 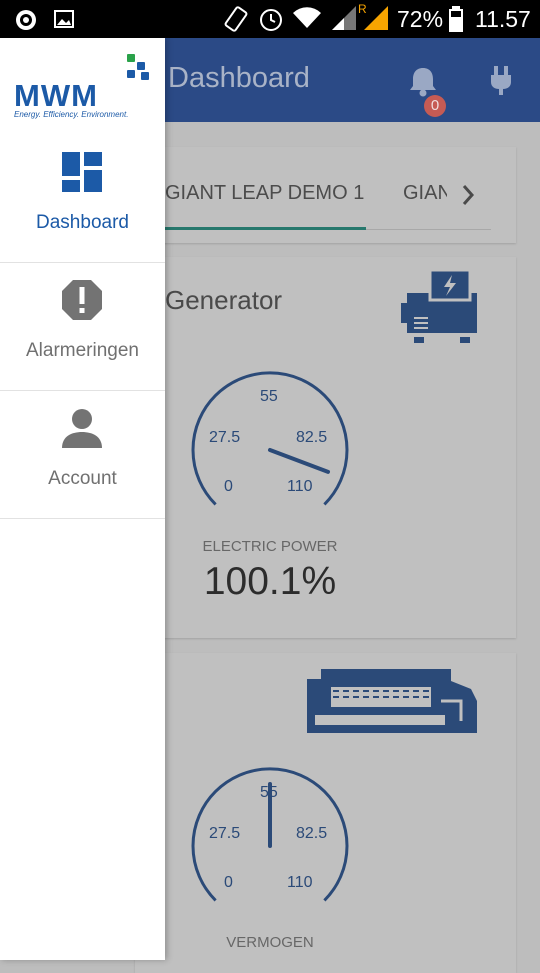 I want to click on signal-icon, so click(x=344, y=18).